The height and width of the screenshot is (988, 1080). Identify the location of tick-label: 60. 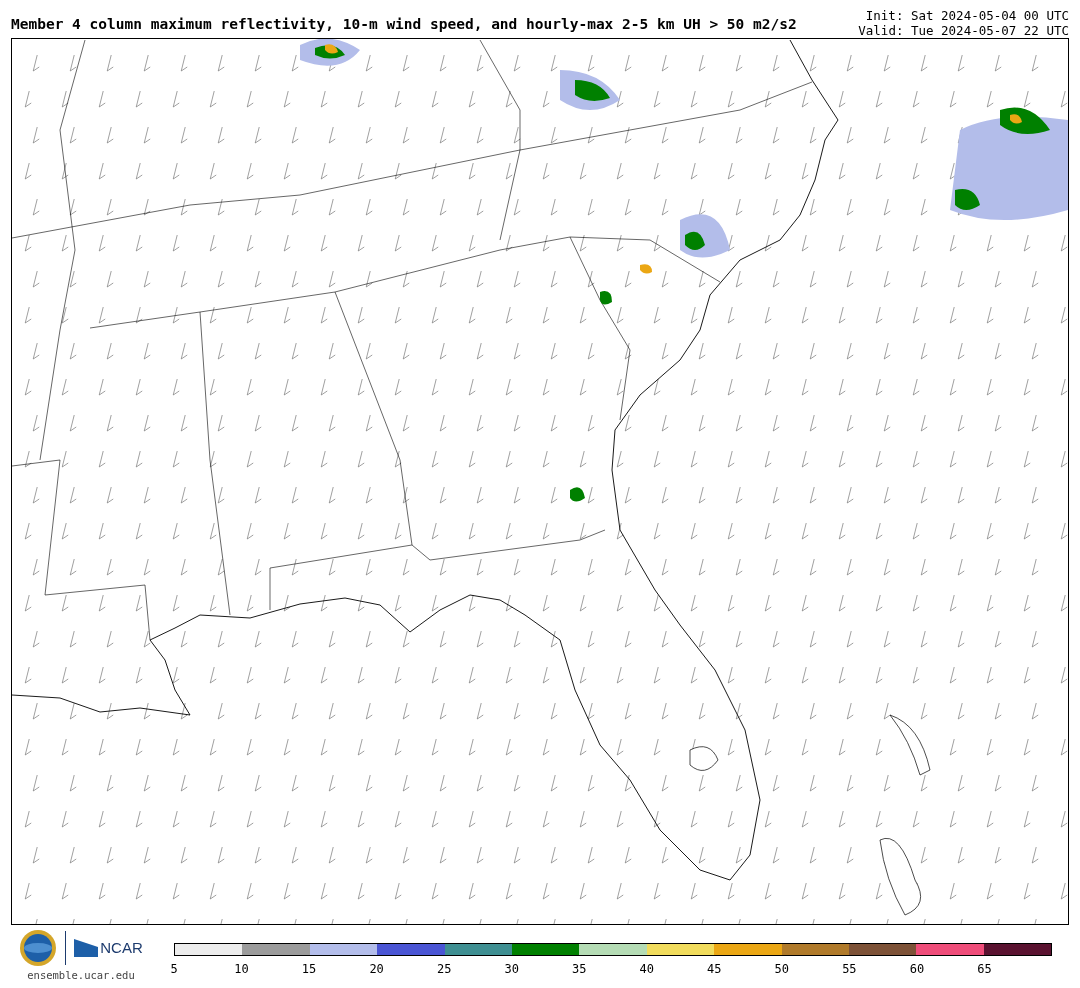
(917, 969).